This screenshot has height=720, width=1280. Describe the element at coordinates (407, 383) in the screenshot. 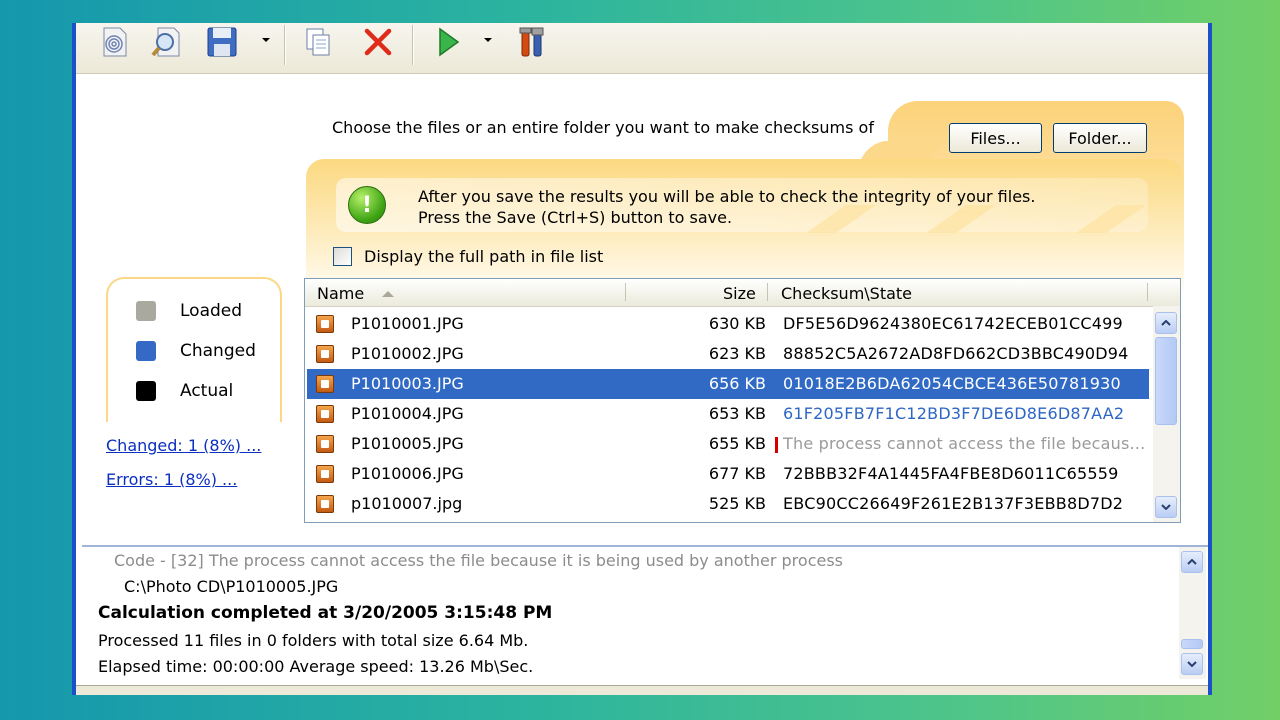

I see `file-name: P1010003.JPG` at that location.